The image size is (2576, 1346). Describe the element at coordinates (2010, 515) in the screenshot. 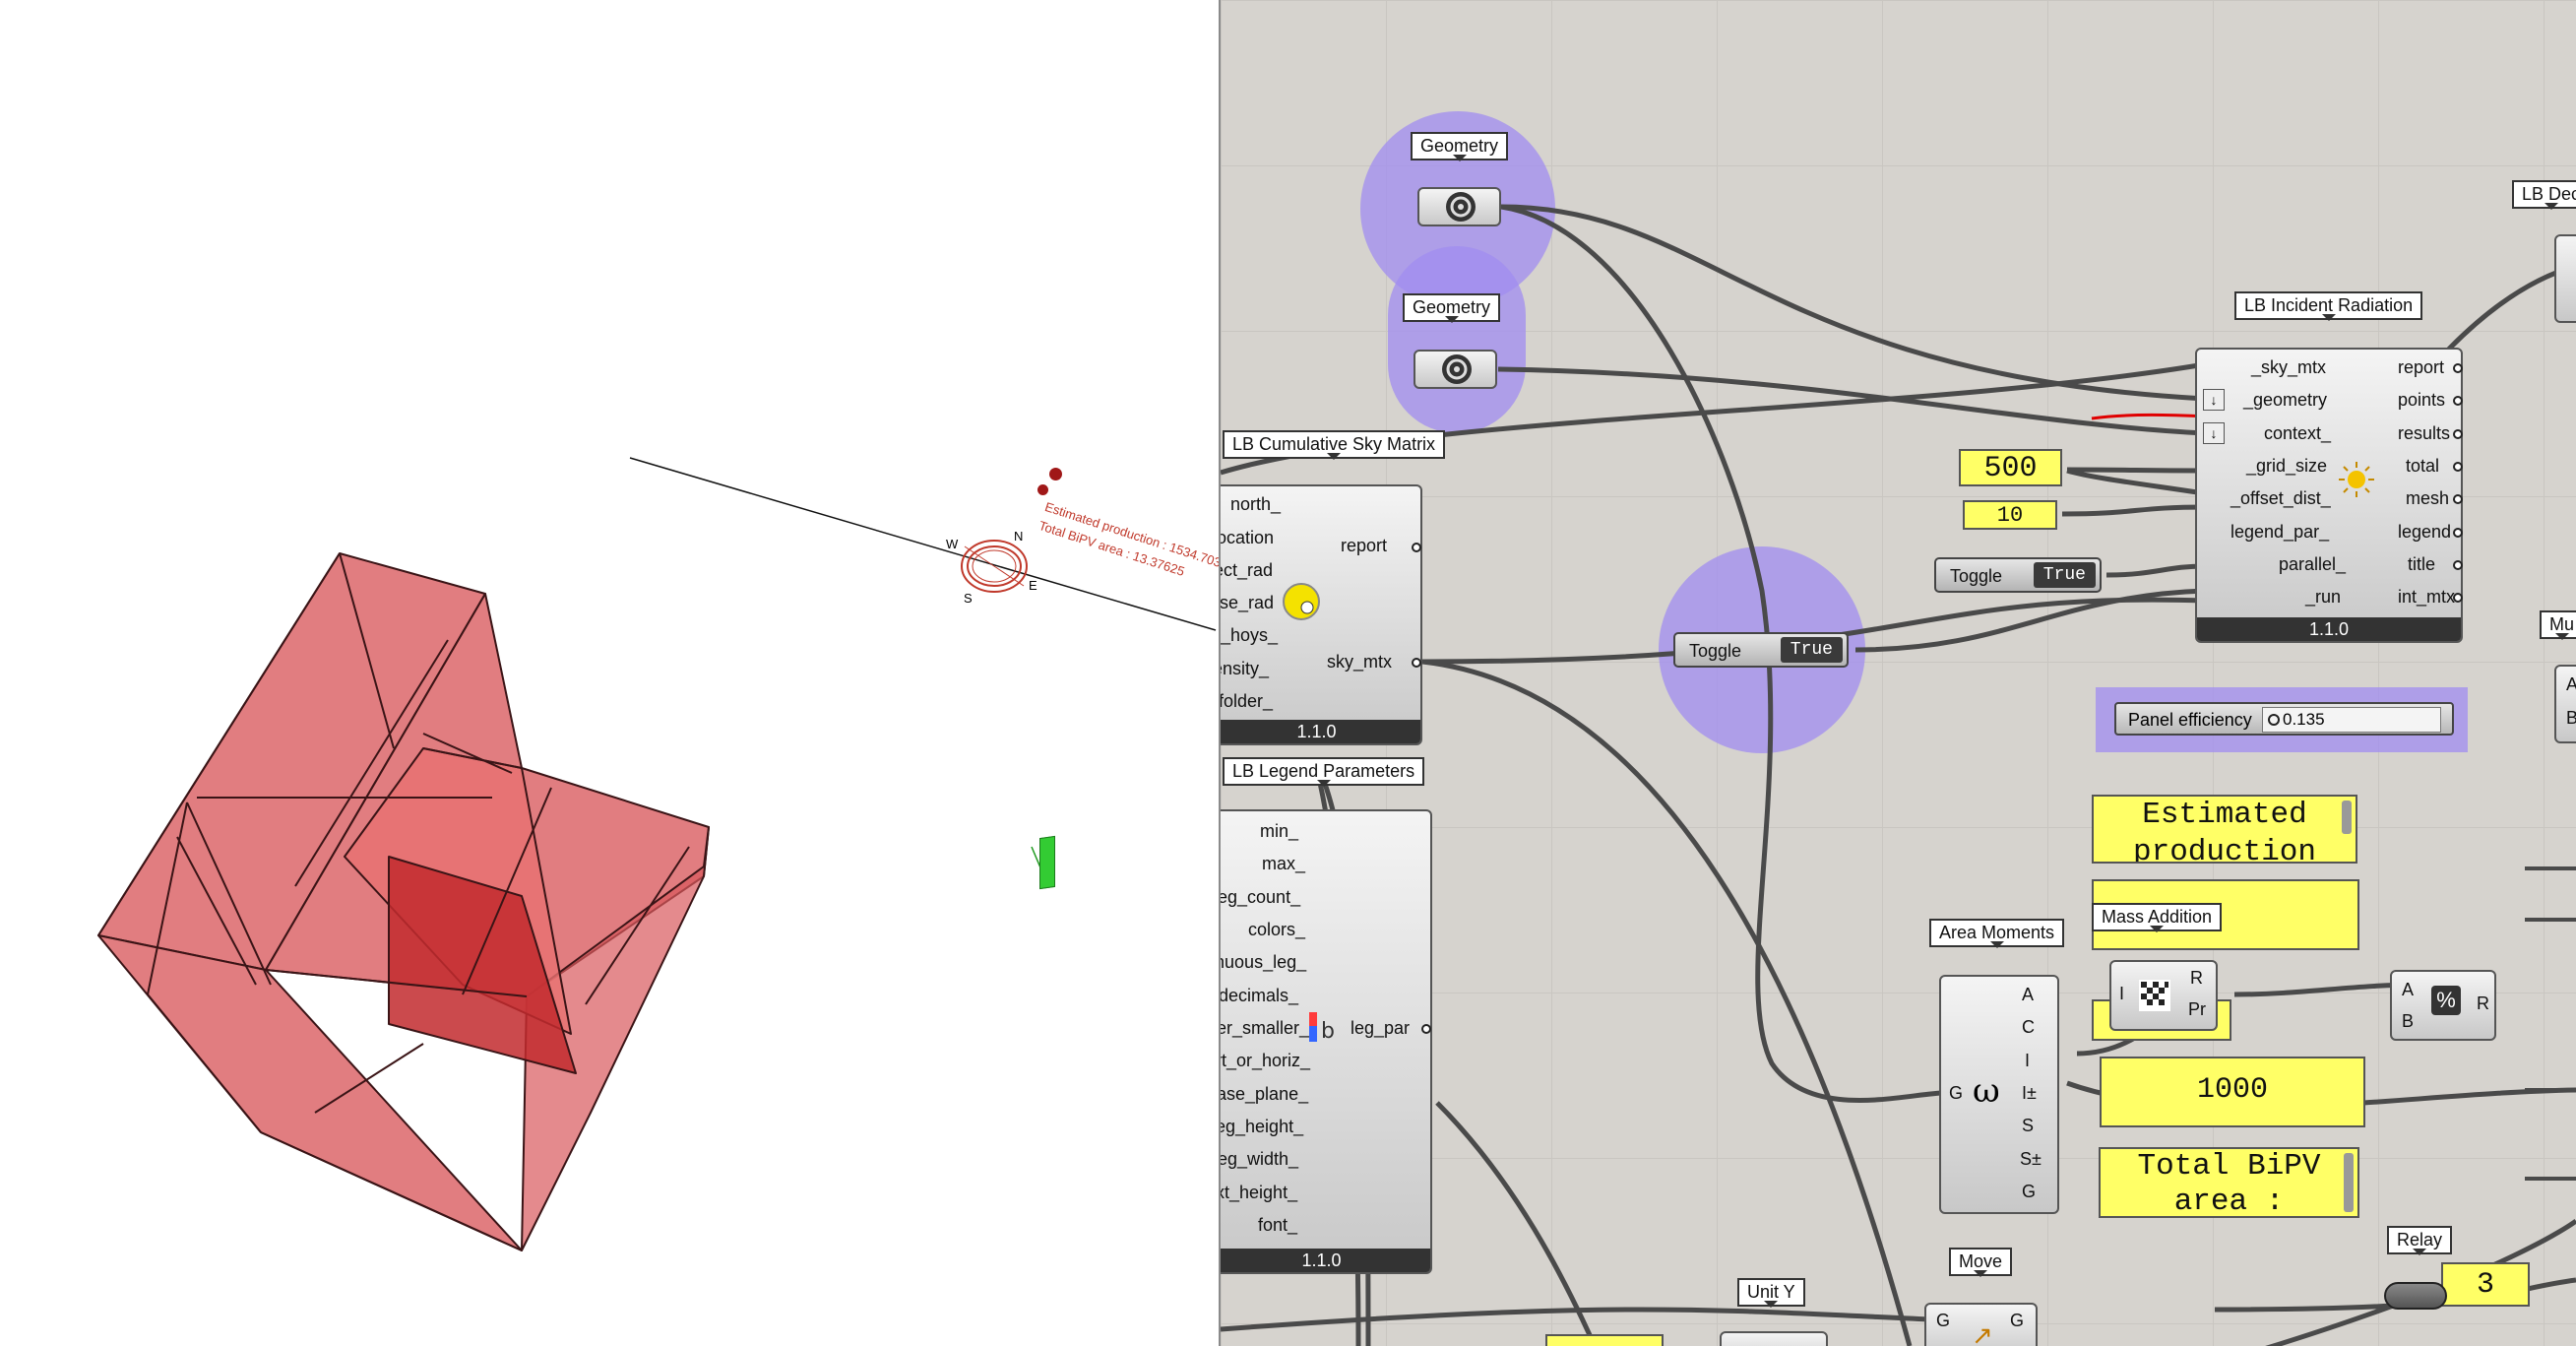

I see `offset-panel: 10` at that location.